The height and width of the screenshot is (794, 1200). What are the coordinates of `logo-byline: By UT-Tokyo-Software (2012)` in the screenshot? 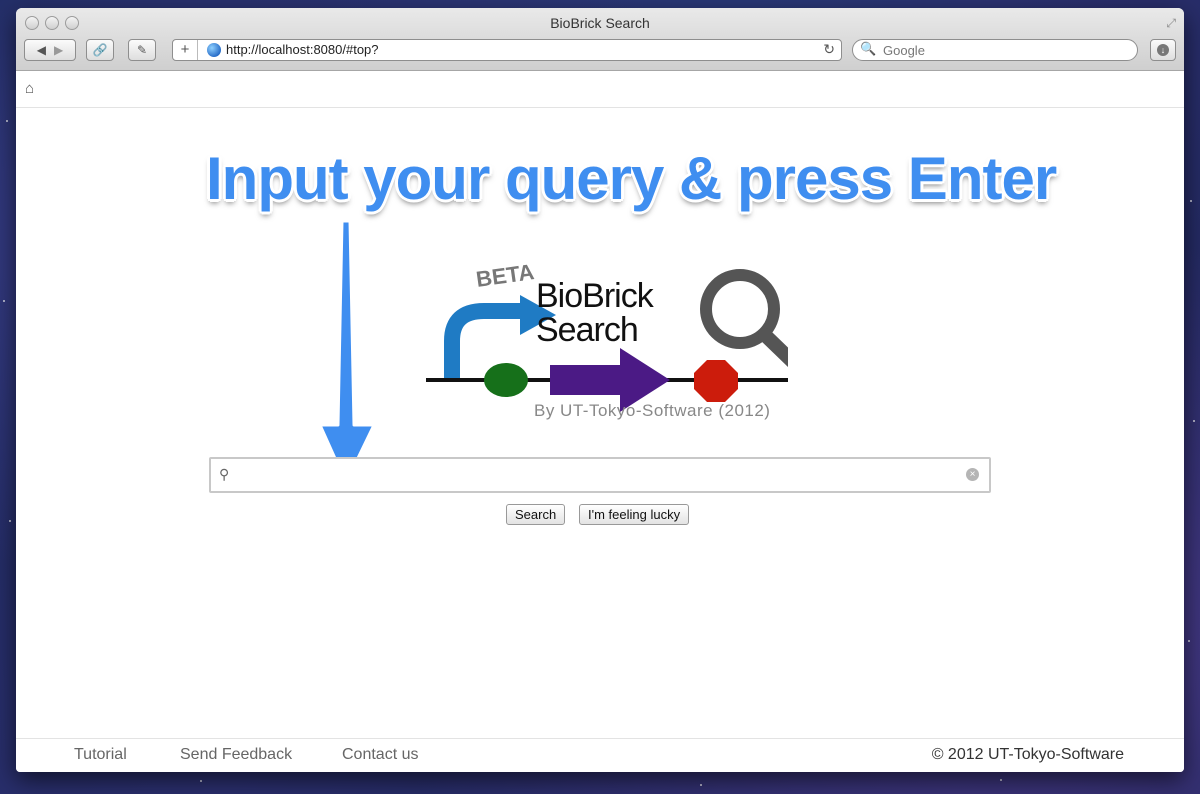 It's located at (652, 410).